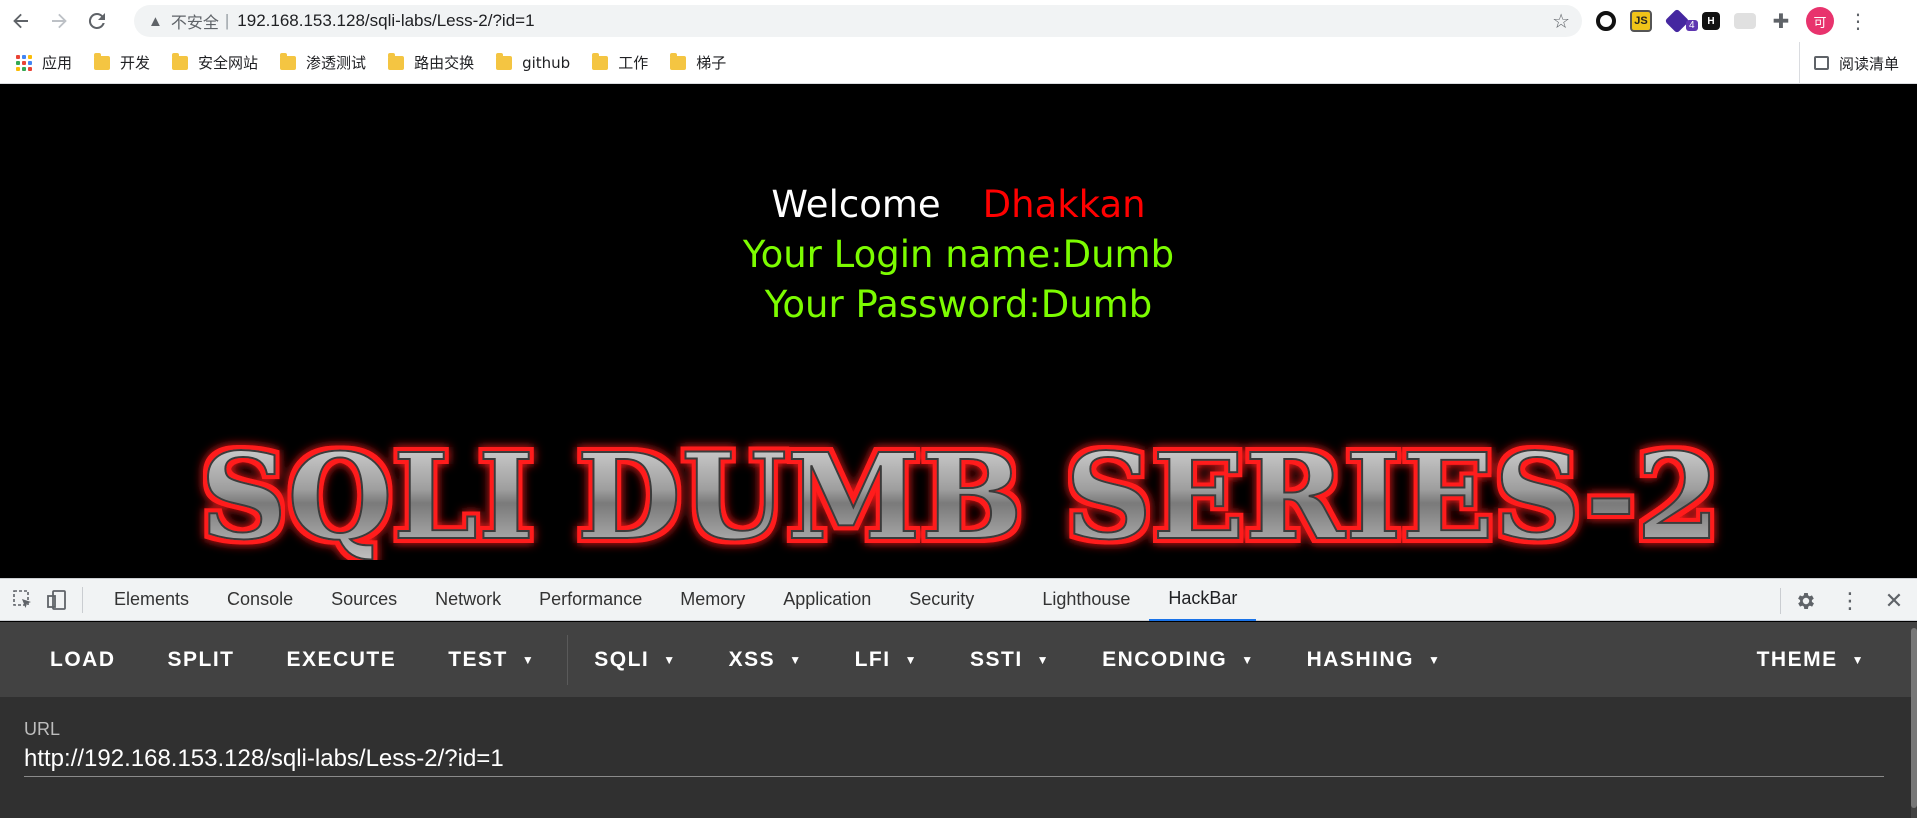 The image size is (1917, 818). I want to click on tab-security: Security, so click(941, 599).